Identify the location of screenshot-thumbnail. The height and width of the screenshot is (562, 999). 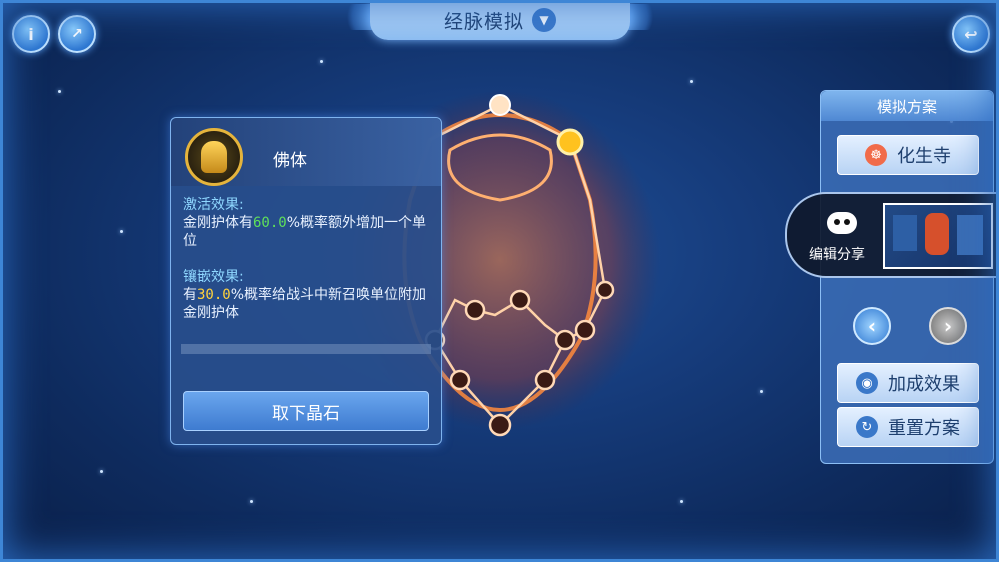
(938, 236).